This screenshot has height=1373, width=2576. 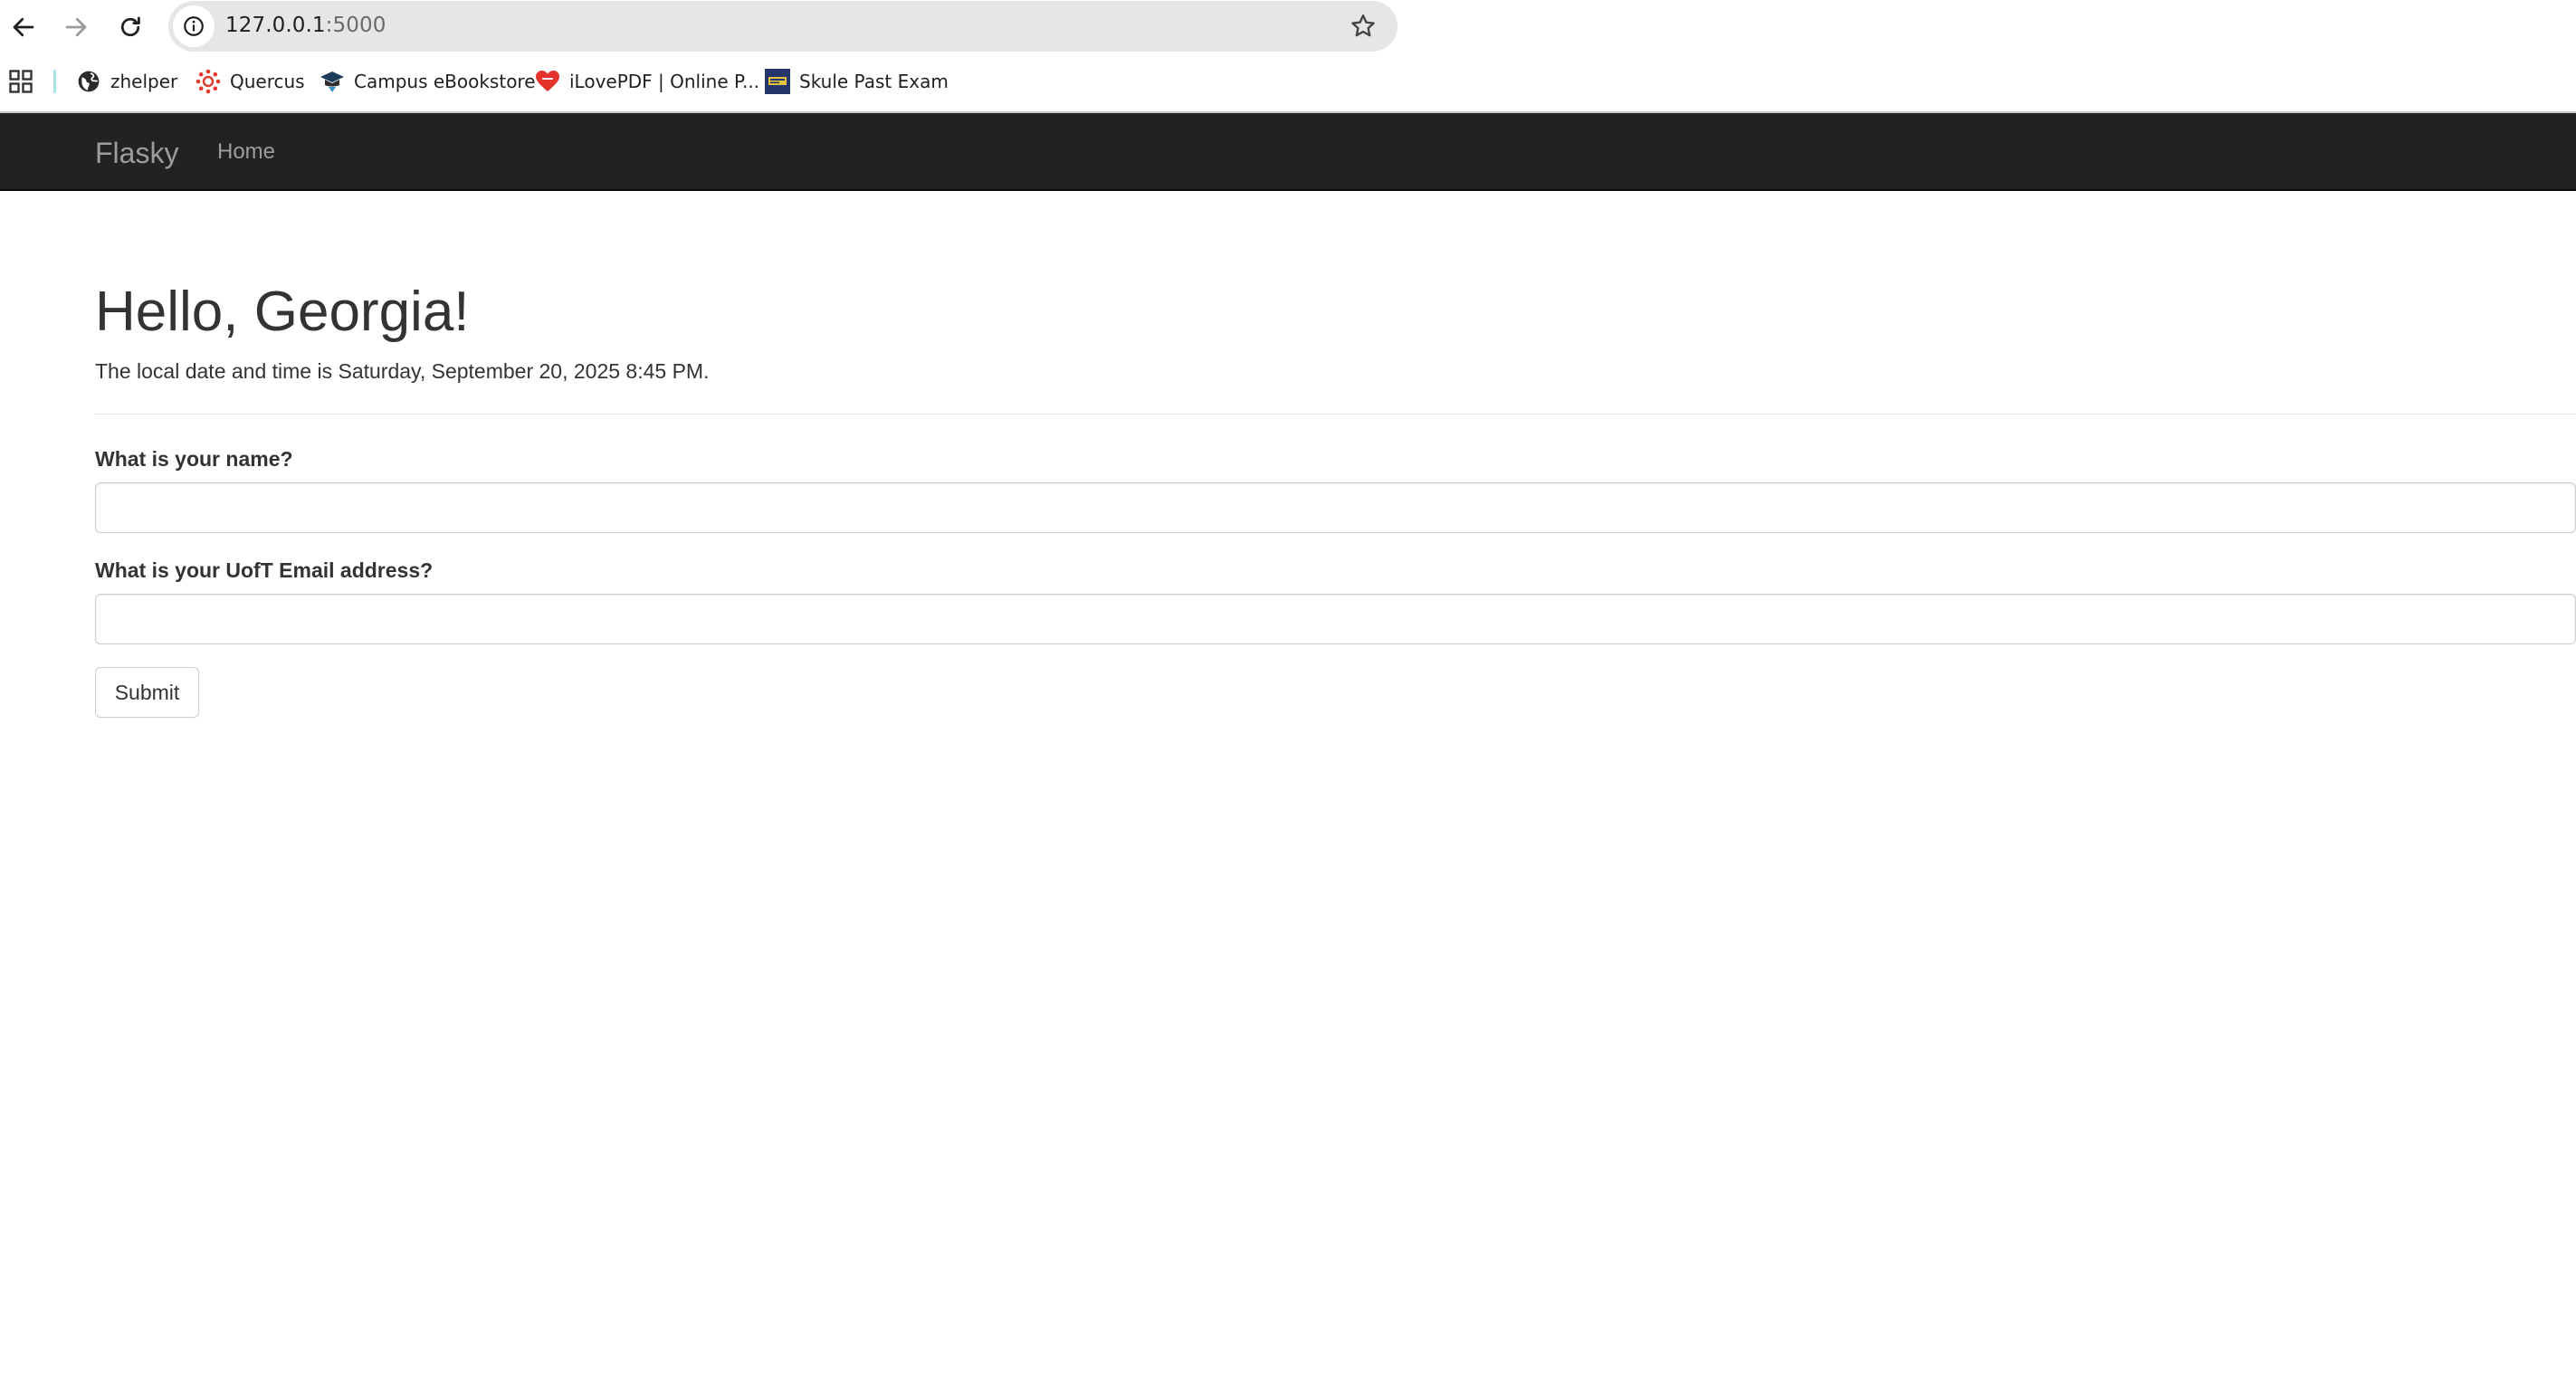 What do you see at coordinates (1363, 26) in the screenshot?
I see `bookmark-star-icon` at bounding box center [1363, 26].